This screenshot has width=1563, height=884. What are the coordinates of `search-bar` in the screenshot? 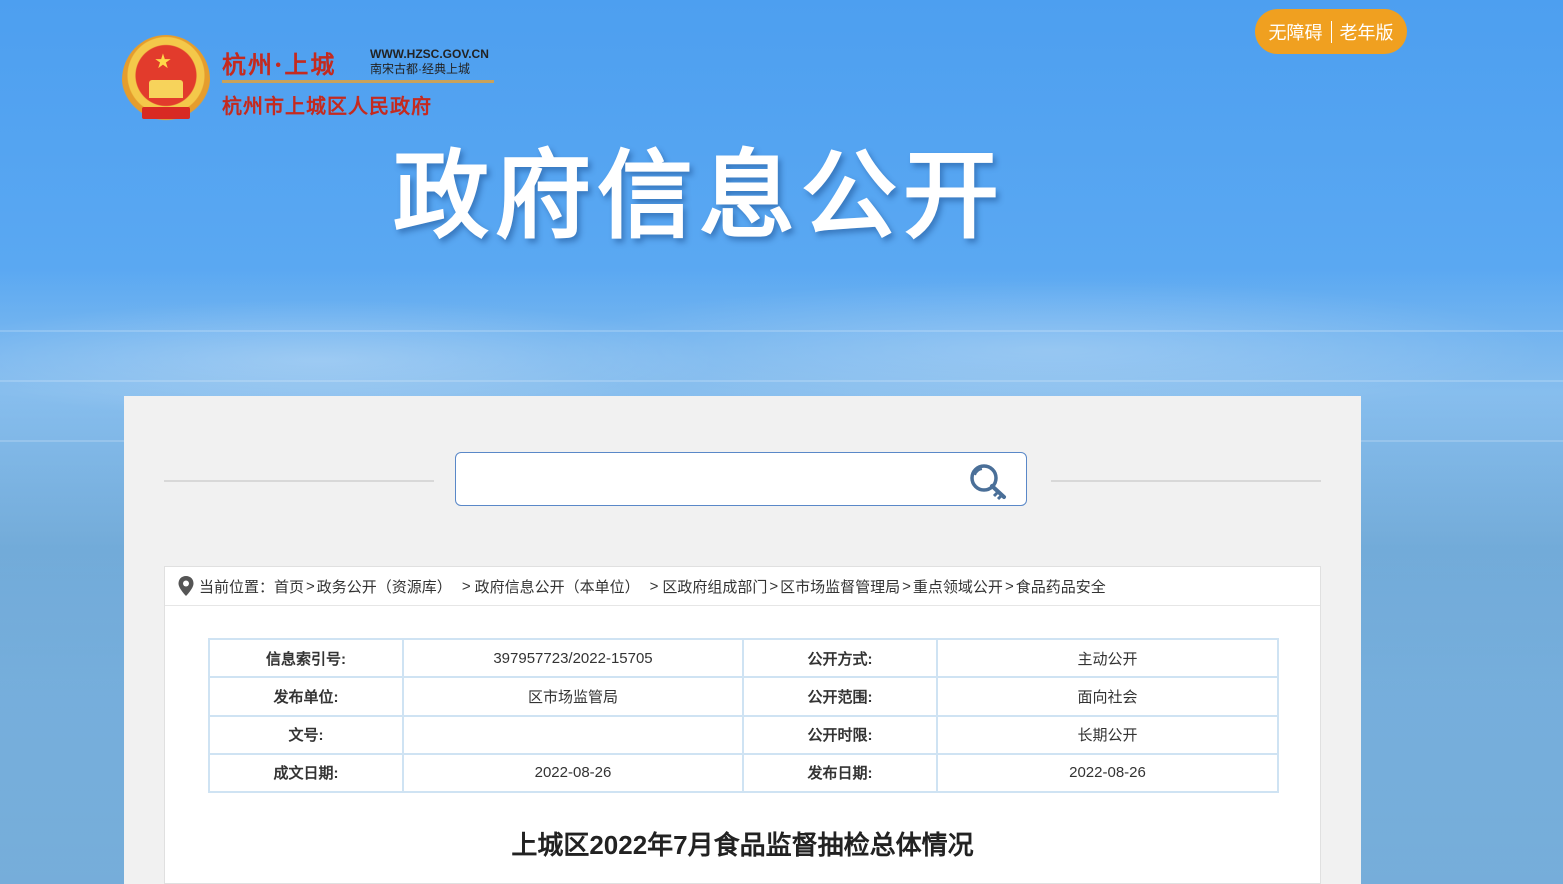 It's located at (741, 479).